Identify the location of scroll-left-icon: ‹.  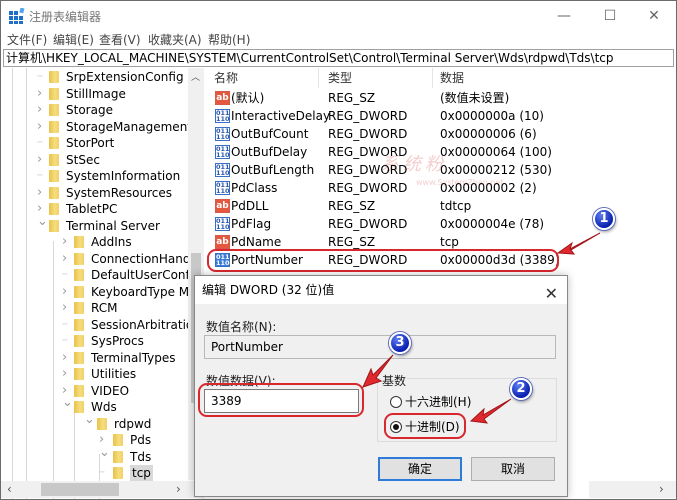
(9, 489).